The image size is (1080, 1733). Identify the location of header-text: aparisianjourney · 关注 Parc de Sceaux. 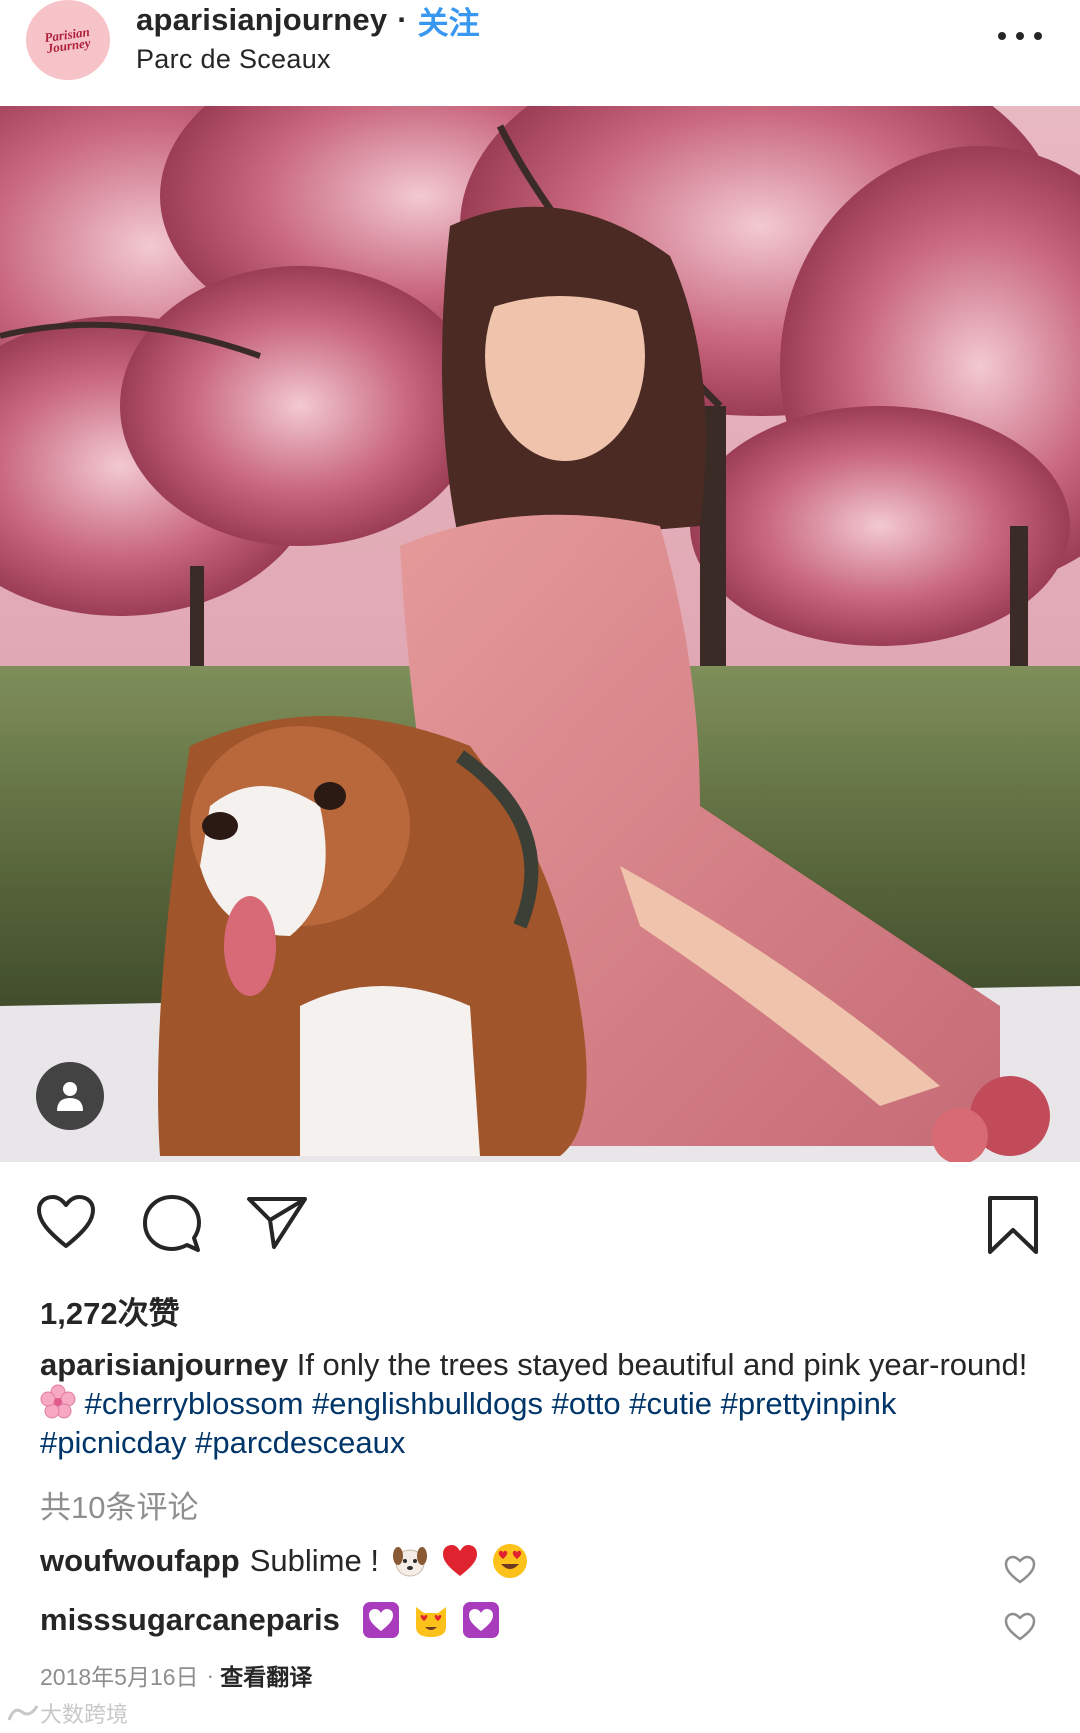
(308, 37).